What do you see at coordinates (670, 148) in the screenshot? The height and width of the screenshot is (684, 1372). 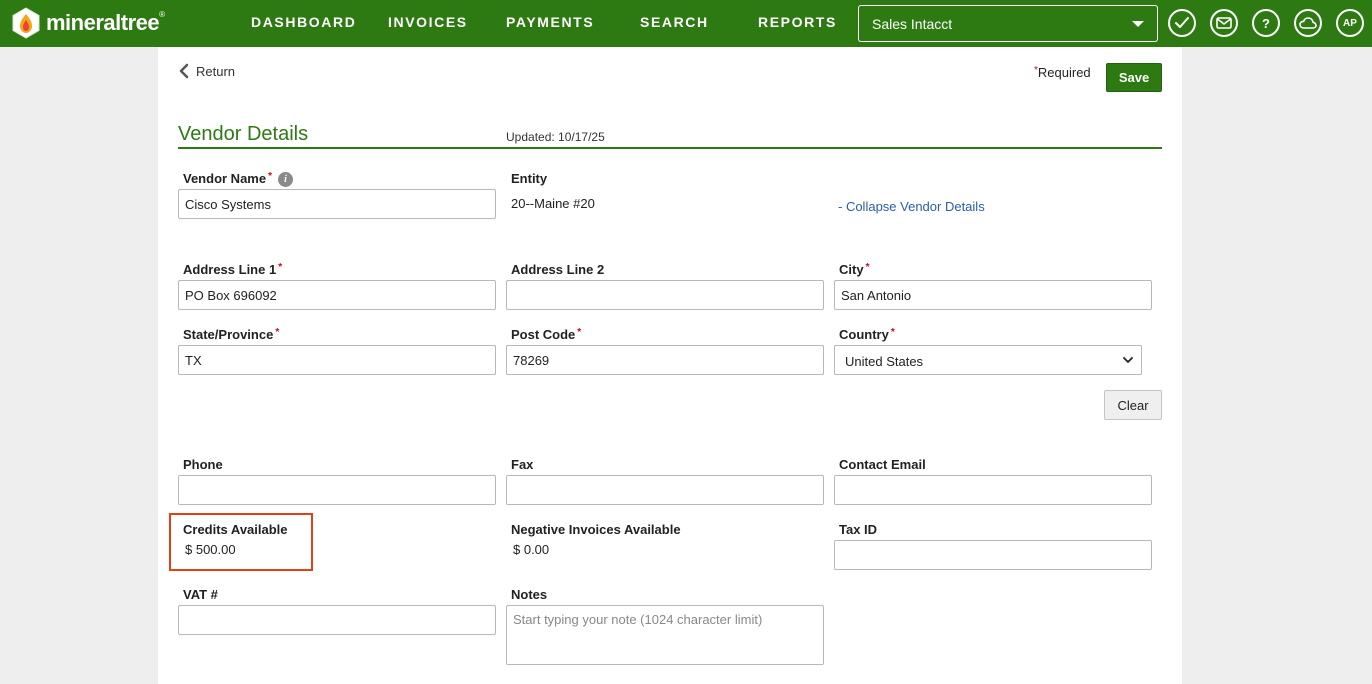 I see `section-divider` at bounding box center [670, 148].